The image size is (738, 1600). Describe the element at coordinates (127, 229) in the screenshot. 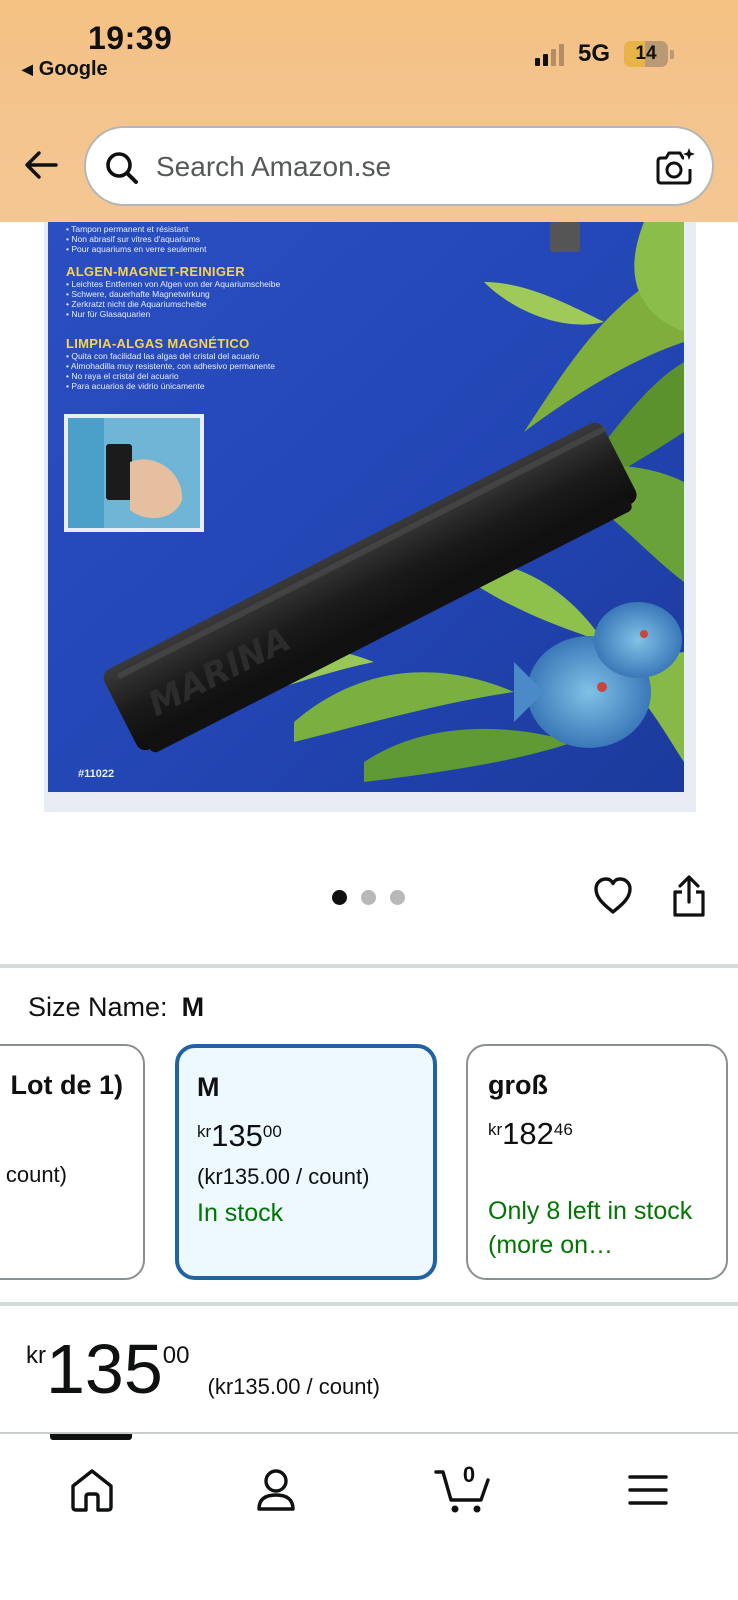

I see `package-line: • Tampon permanent et résistant` at that location.